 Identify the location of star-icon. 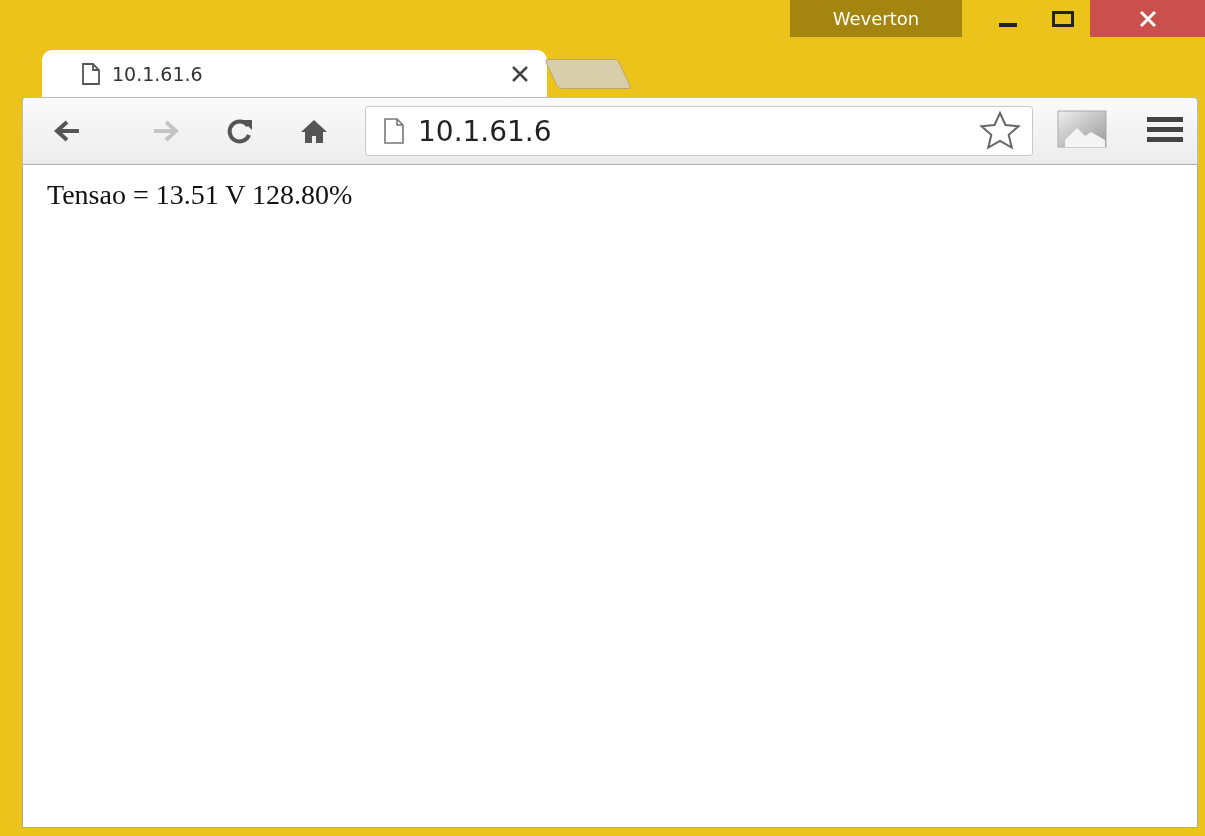
(1000, 131).